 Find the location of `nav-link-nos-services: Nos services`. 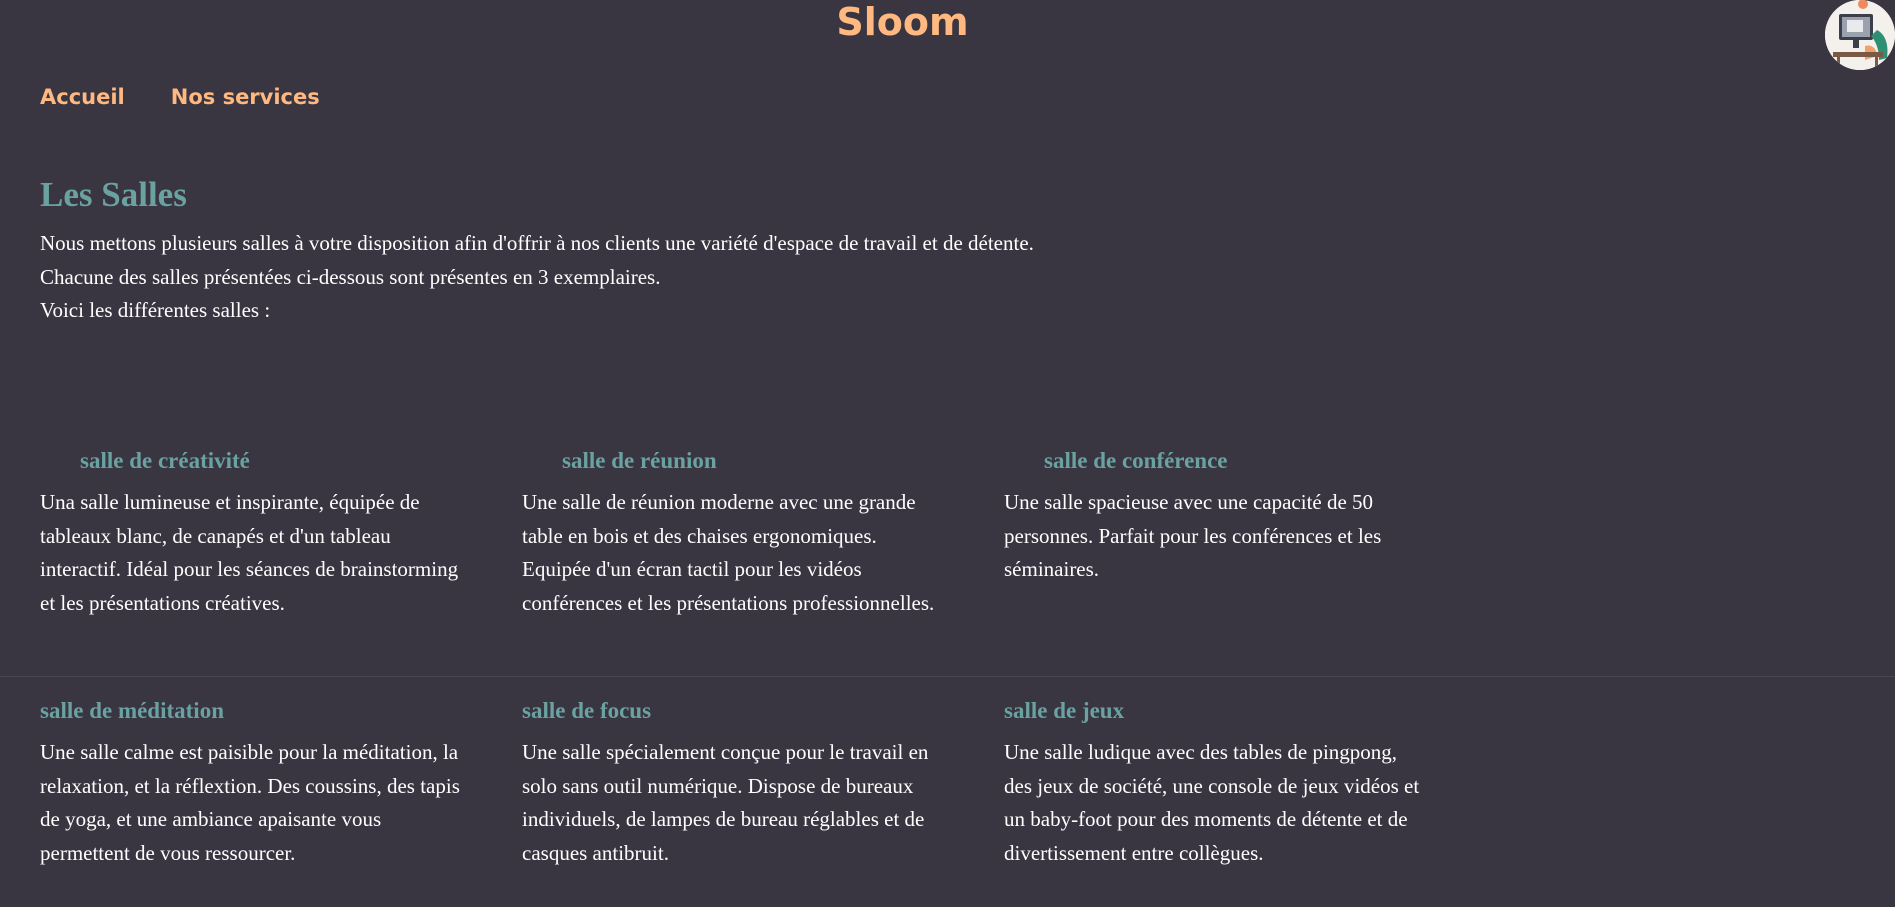

nav-link-nos-services: Nos services is located at coordinates (245, 97).